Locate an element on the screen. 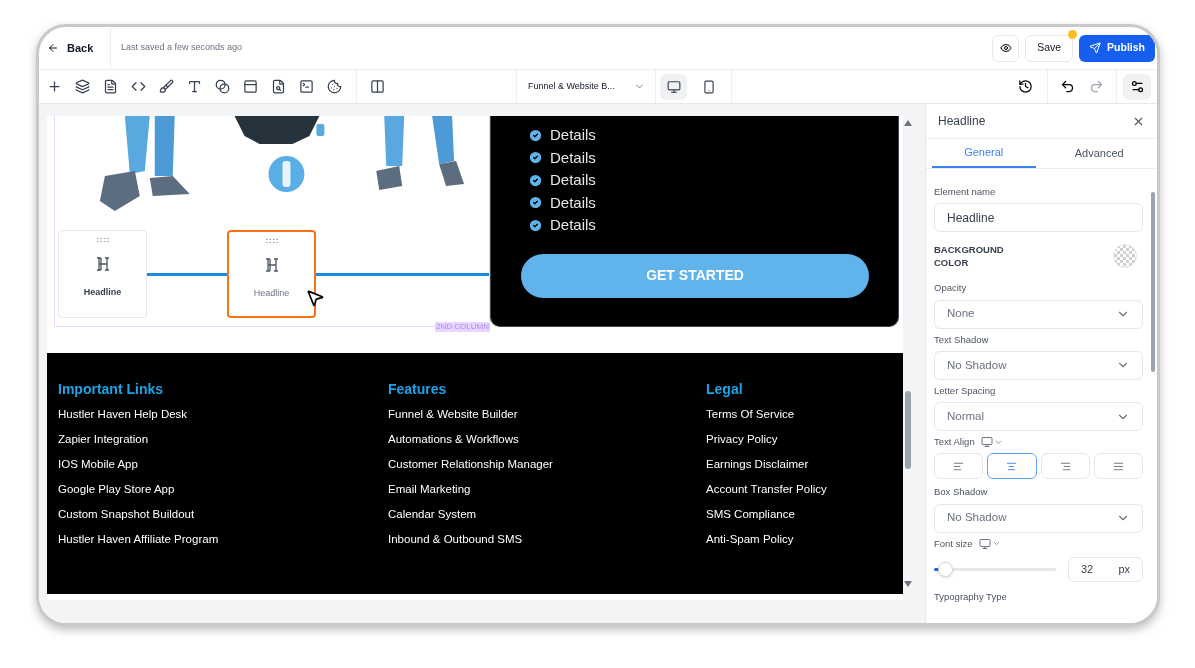  document-icon is located at coordinates (110, 86).